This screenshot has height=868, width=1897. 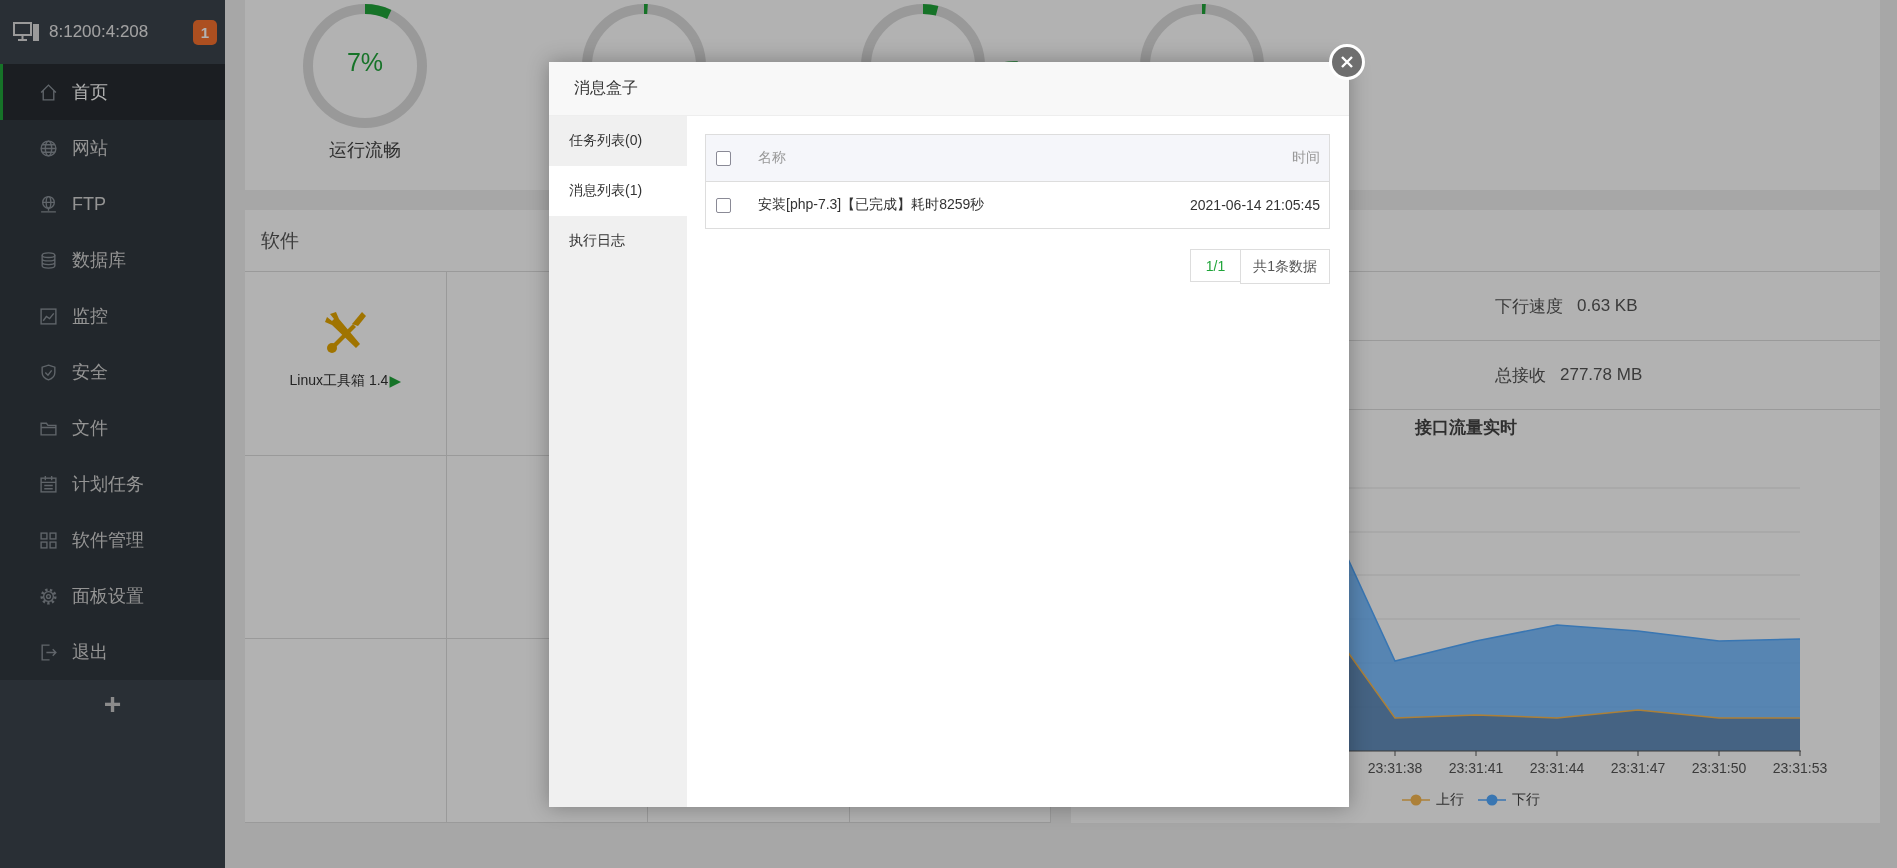 I want to click on axis-label: 23:31:50, so click(x=1719, y=768).